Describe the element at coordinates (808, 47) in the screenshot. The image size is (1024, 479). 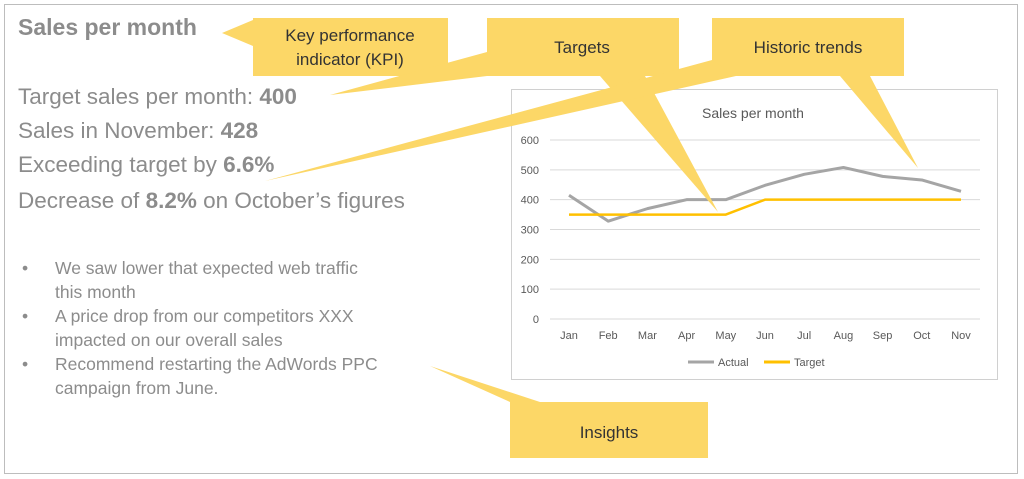
I see `callout-historic-label: Historic trends` at that location.